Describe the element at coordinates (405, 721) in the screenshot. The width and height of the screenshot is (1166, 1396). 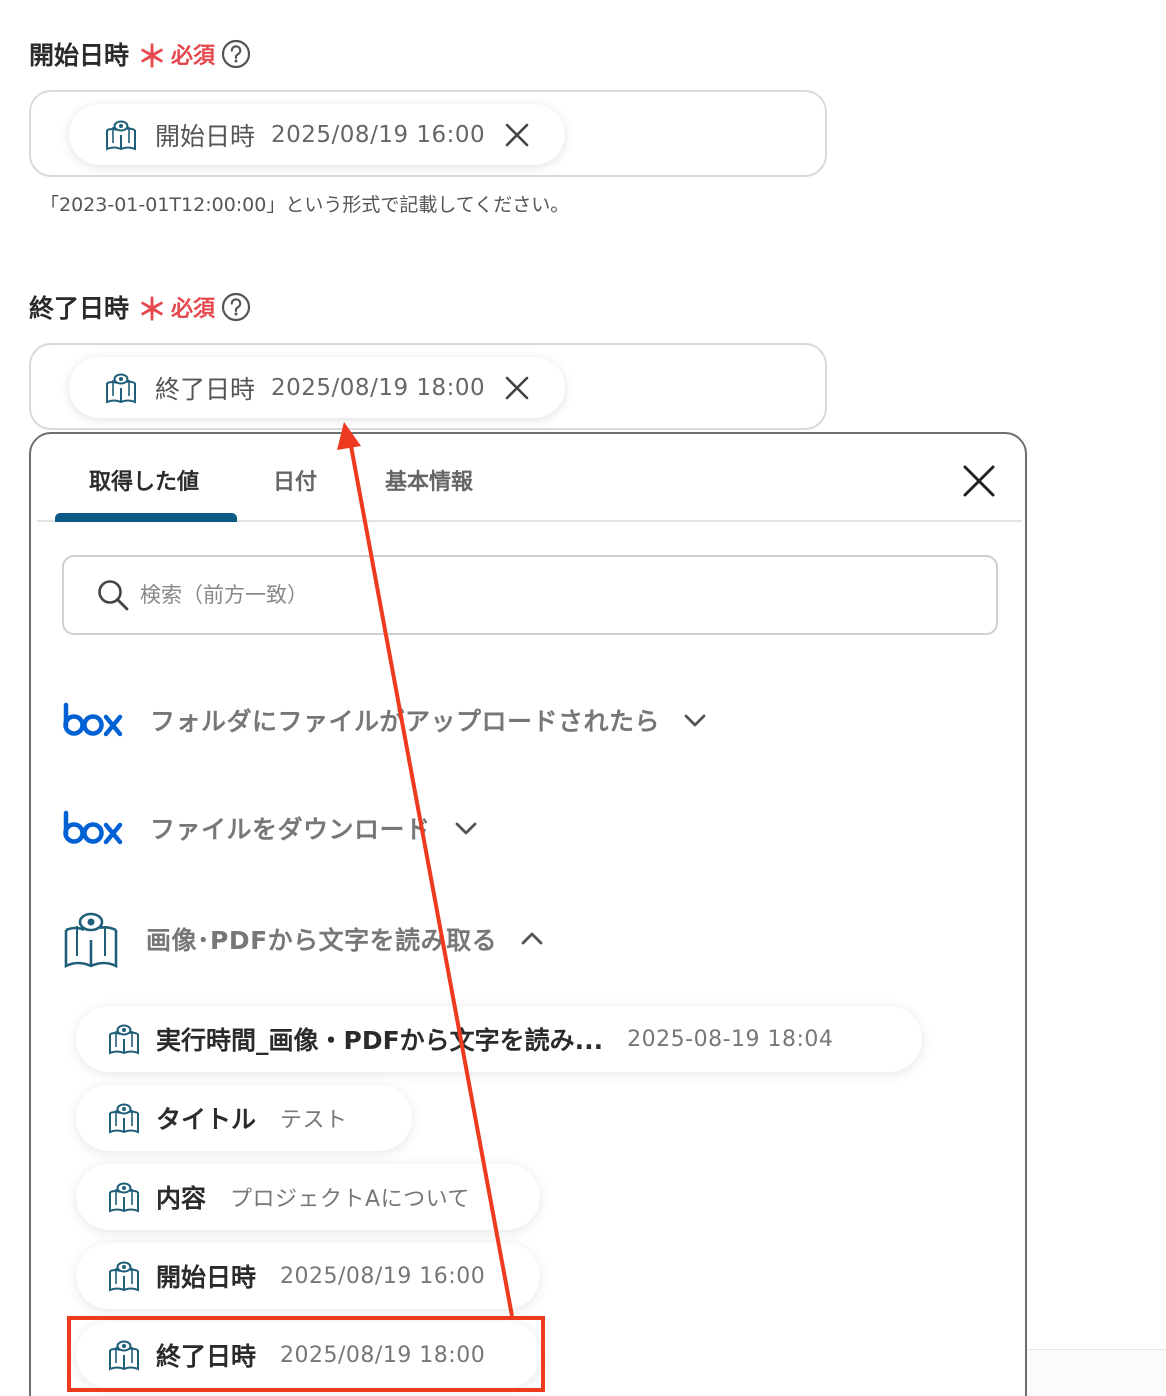
I see `group-title: フォルダにファイルがアップロードされたら` at that location.